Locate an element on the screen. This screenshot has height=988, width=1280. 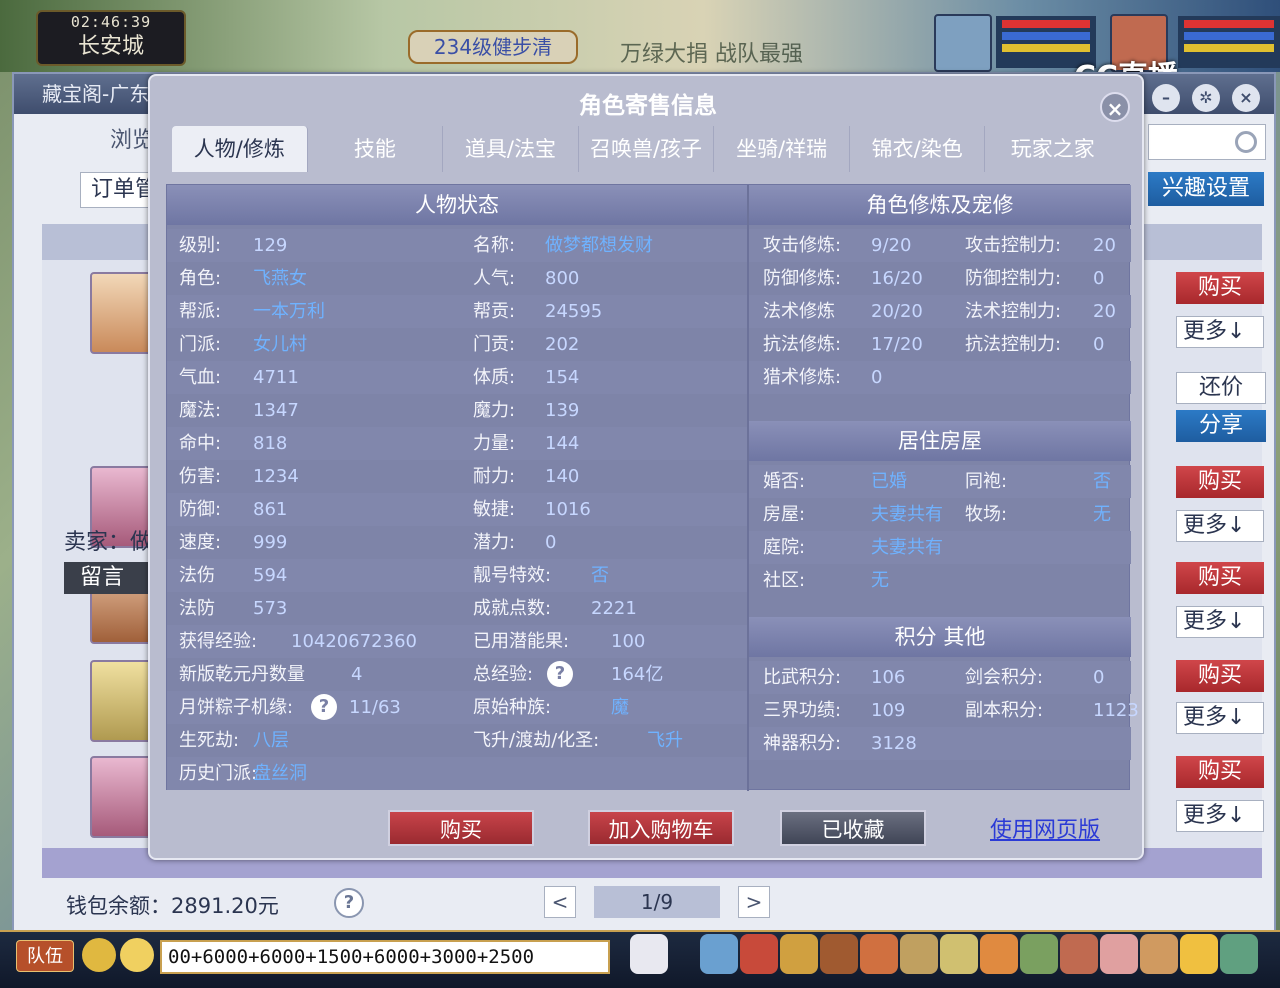
tab-home: 玩家之家 is located at coordinates (1052, 149).